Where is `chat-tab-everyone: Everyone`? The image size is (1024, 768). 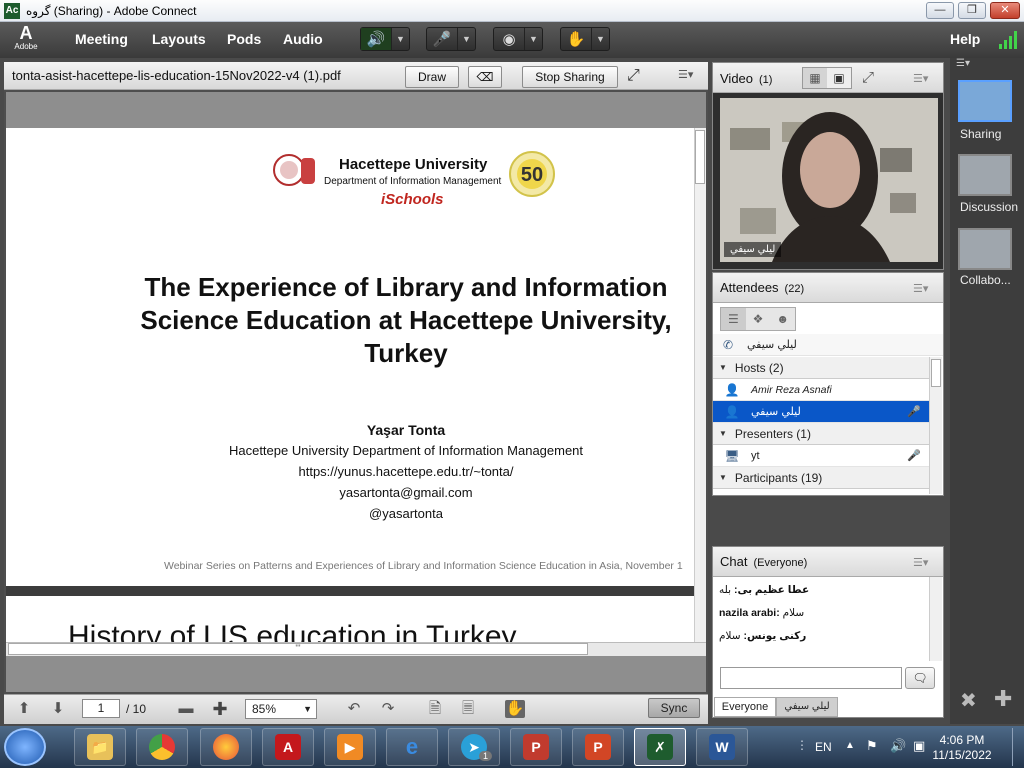
chat-tab-everyone: Everyone is located at coordinates (745, 707).